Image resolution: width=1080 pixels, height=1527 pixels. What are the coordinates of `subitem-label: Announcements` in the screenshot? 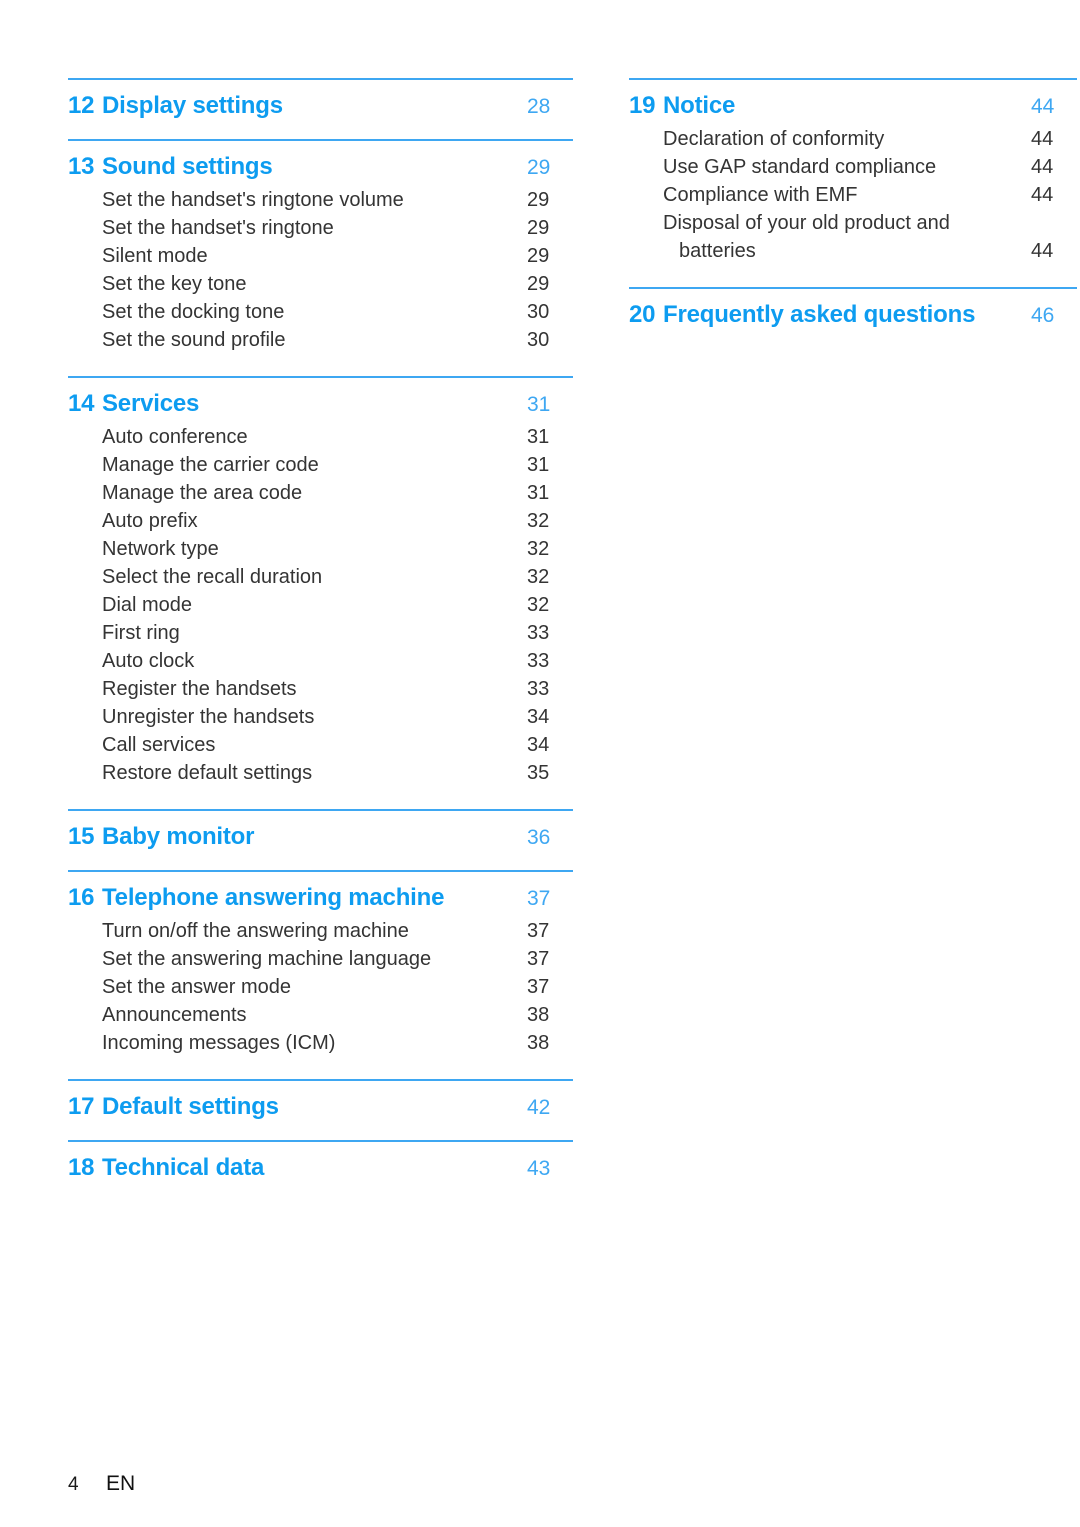 It's located at (174, 1015).